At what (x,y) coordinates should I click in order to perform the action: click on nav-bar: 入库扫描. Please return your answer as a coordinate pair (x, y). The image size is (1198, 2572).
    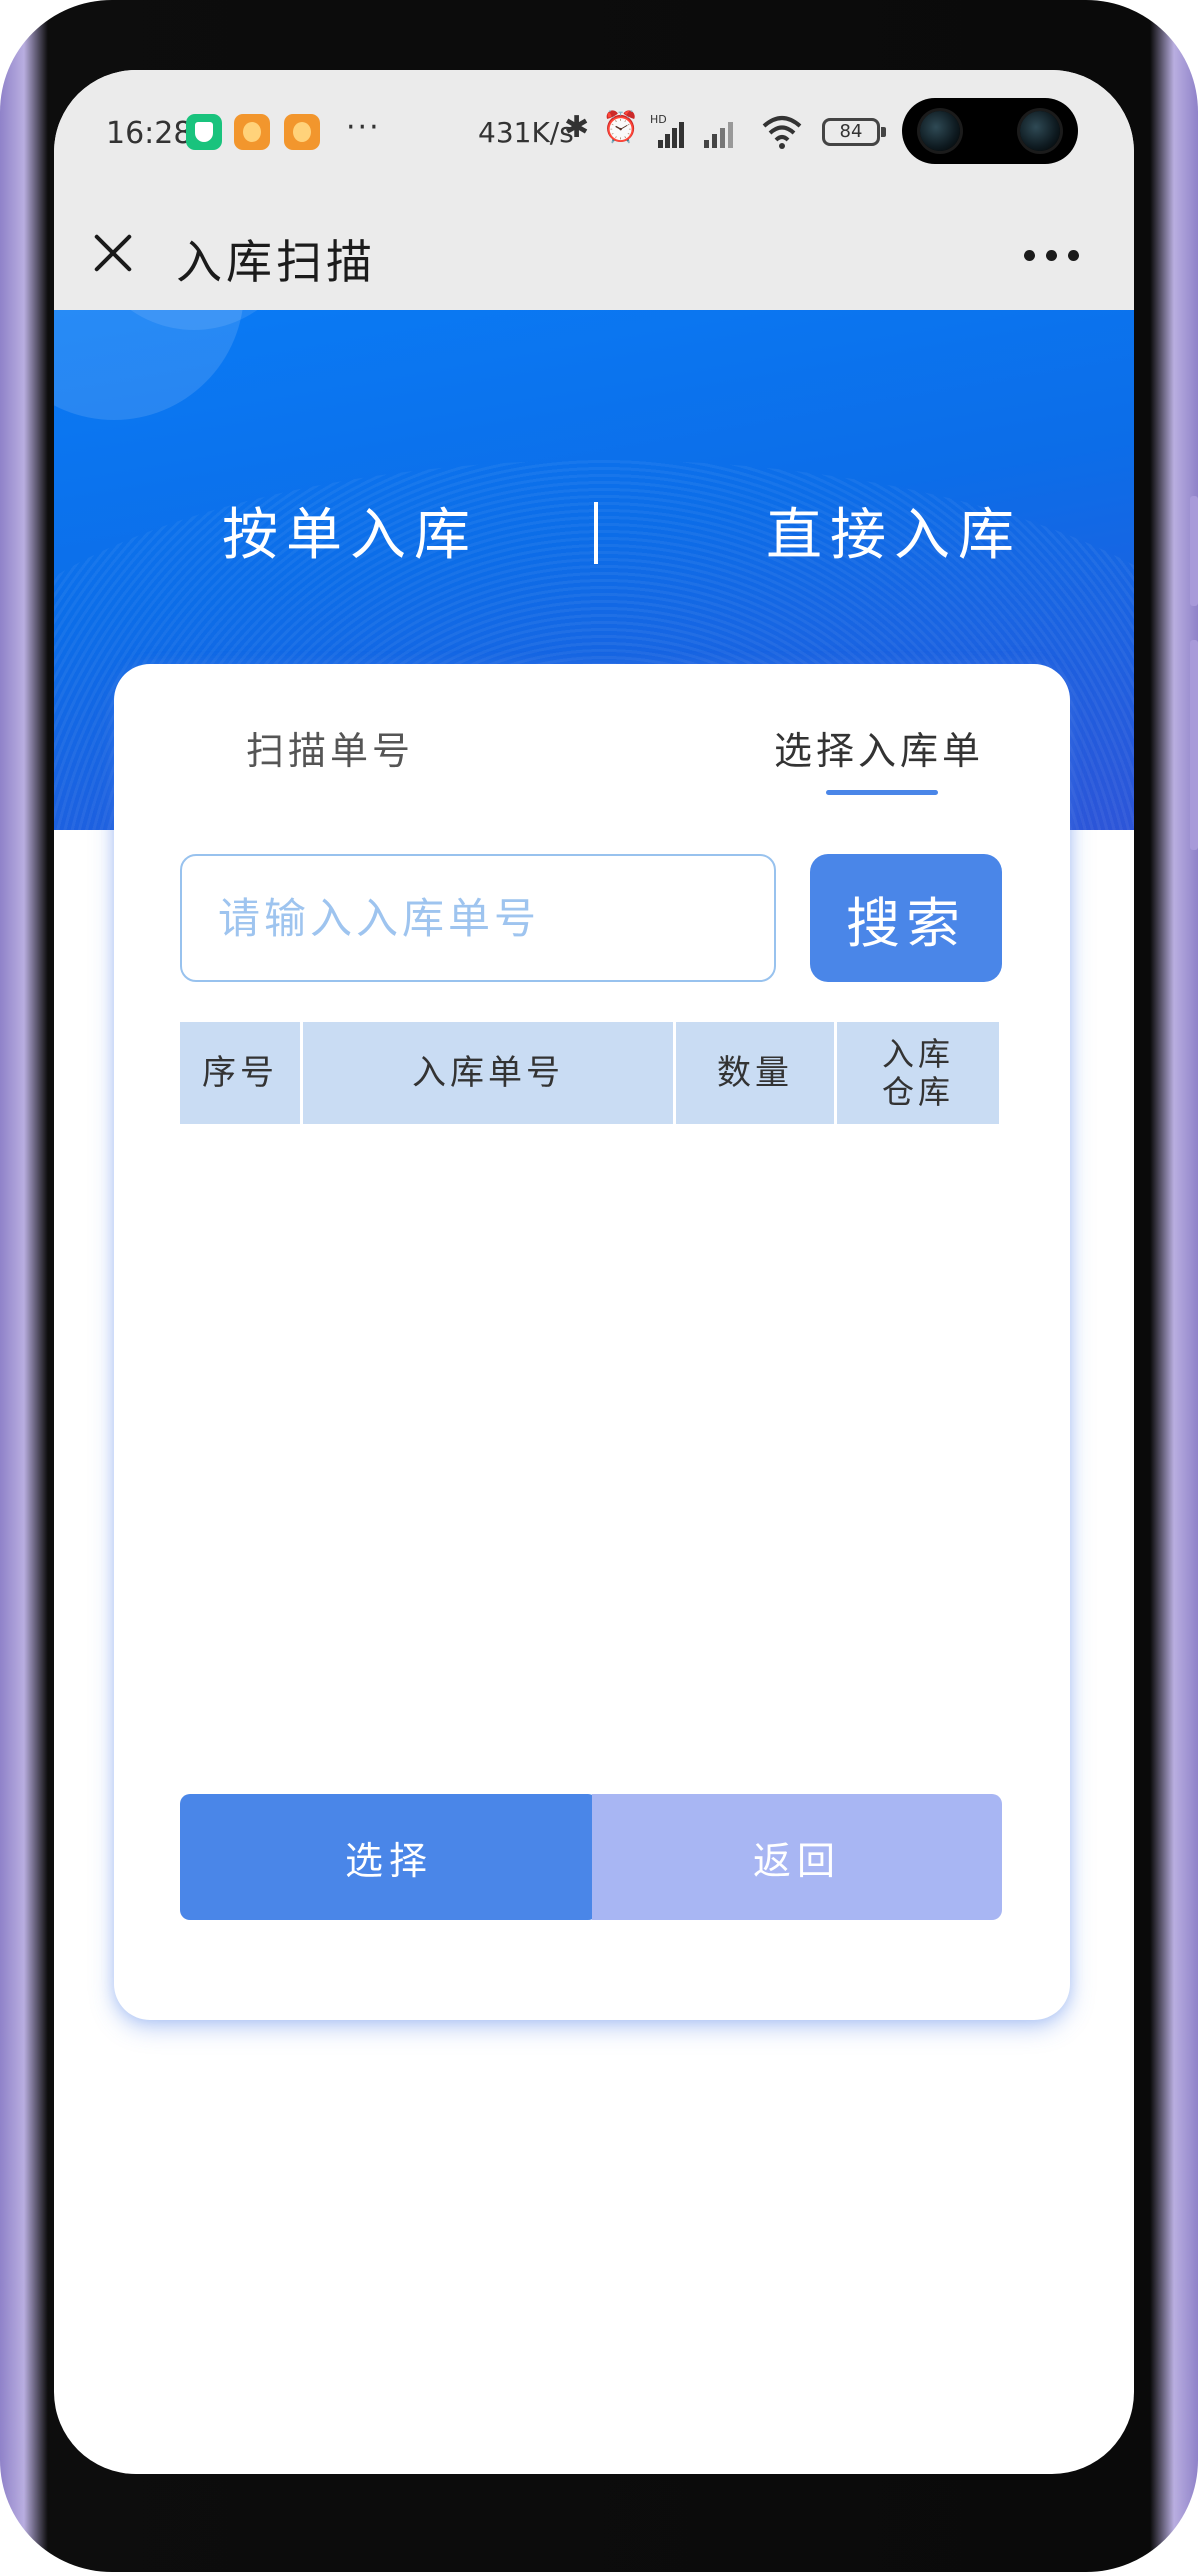
    Looking at the image, I should click on (594, 255).